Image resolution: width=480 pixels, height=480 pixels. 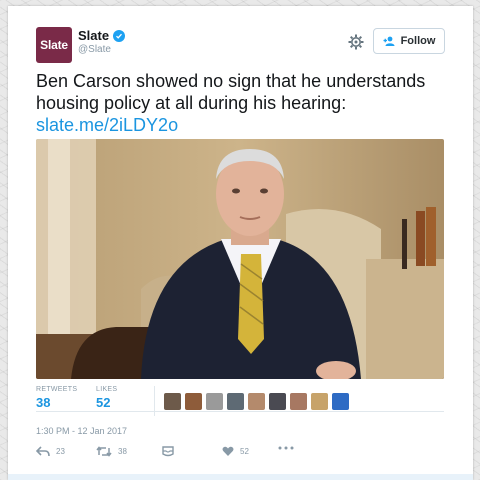 What do you see at coordinates (57, 389) in the screenshot?
I see `retweets-label: RETWEETS` at bounding box center [57, 389].